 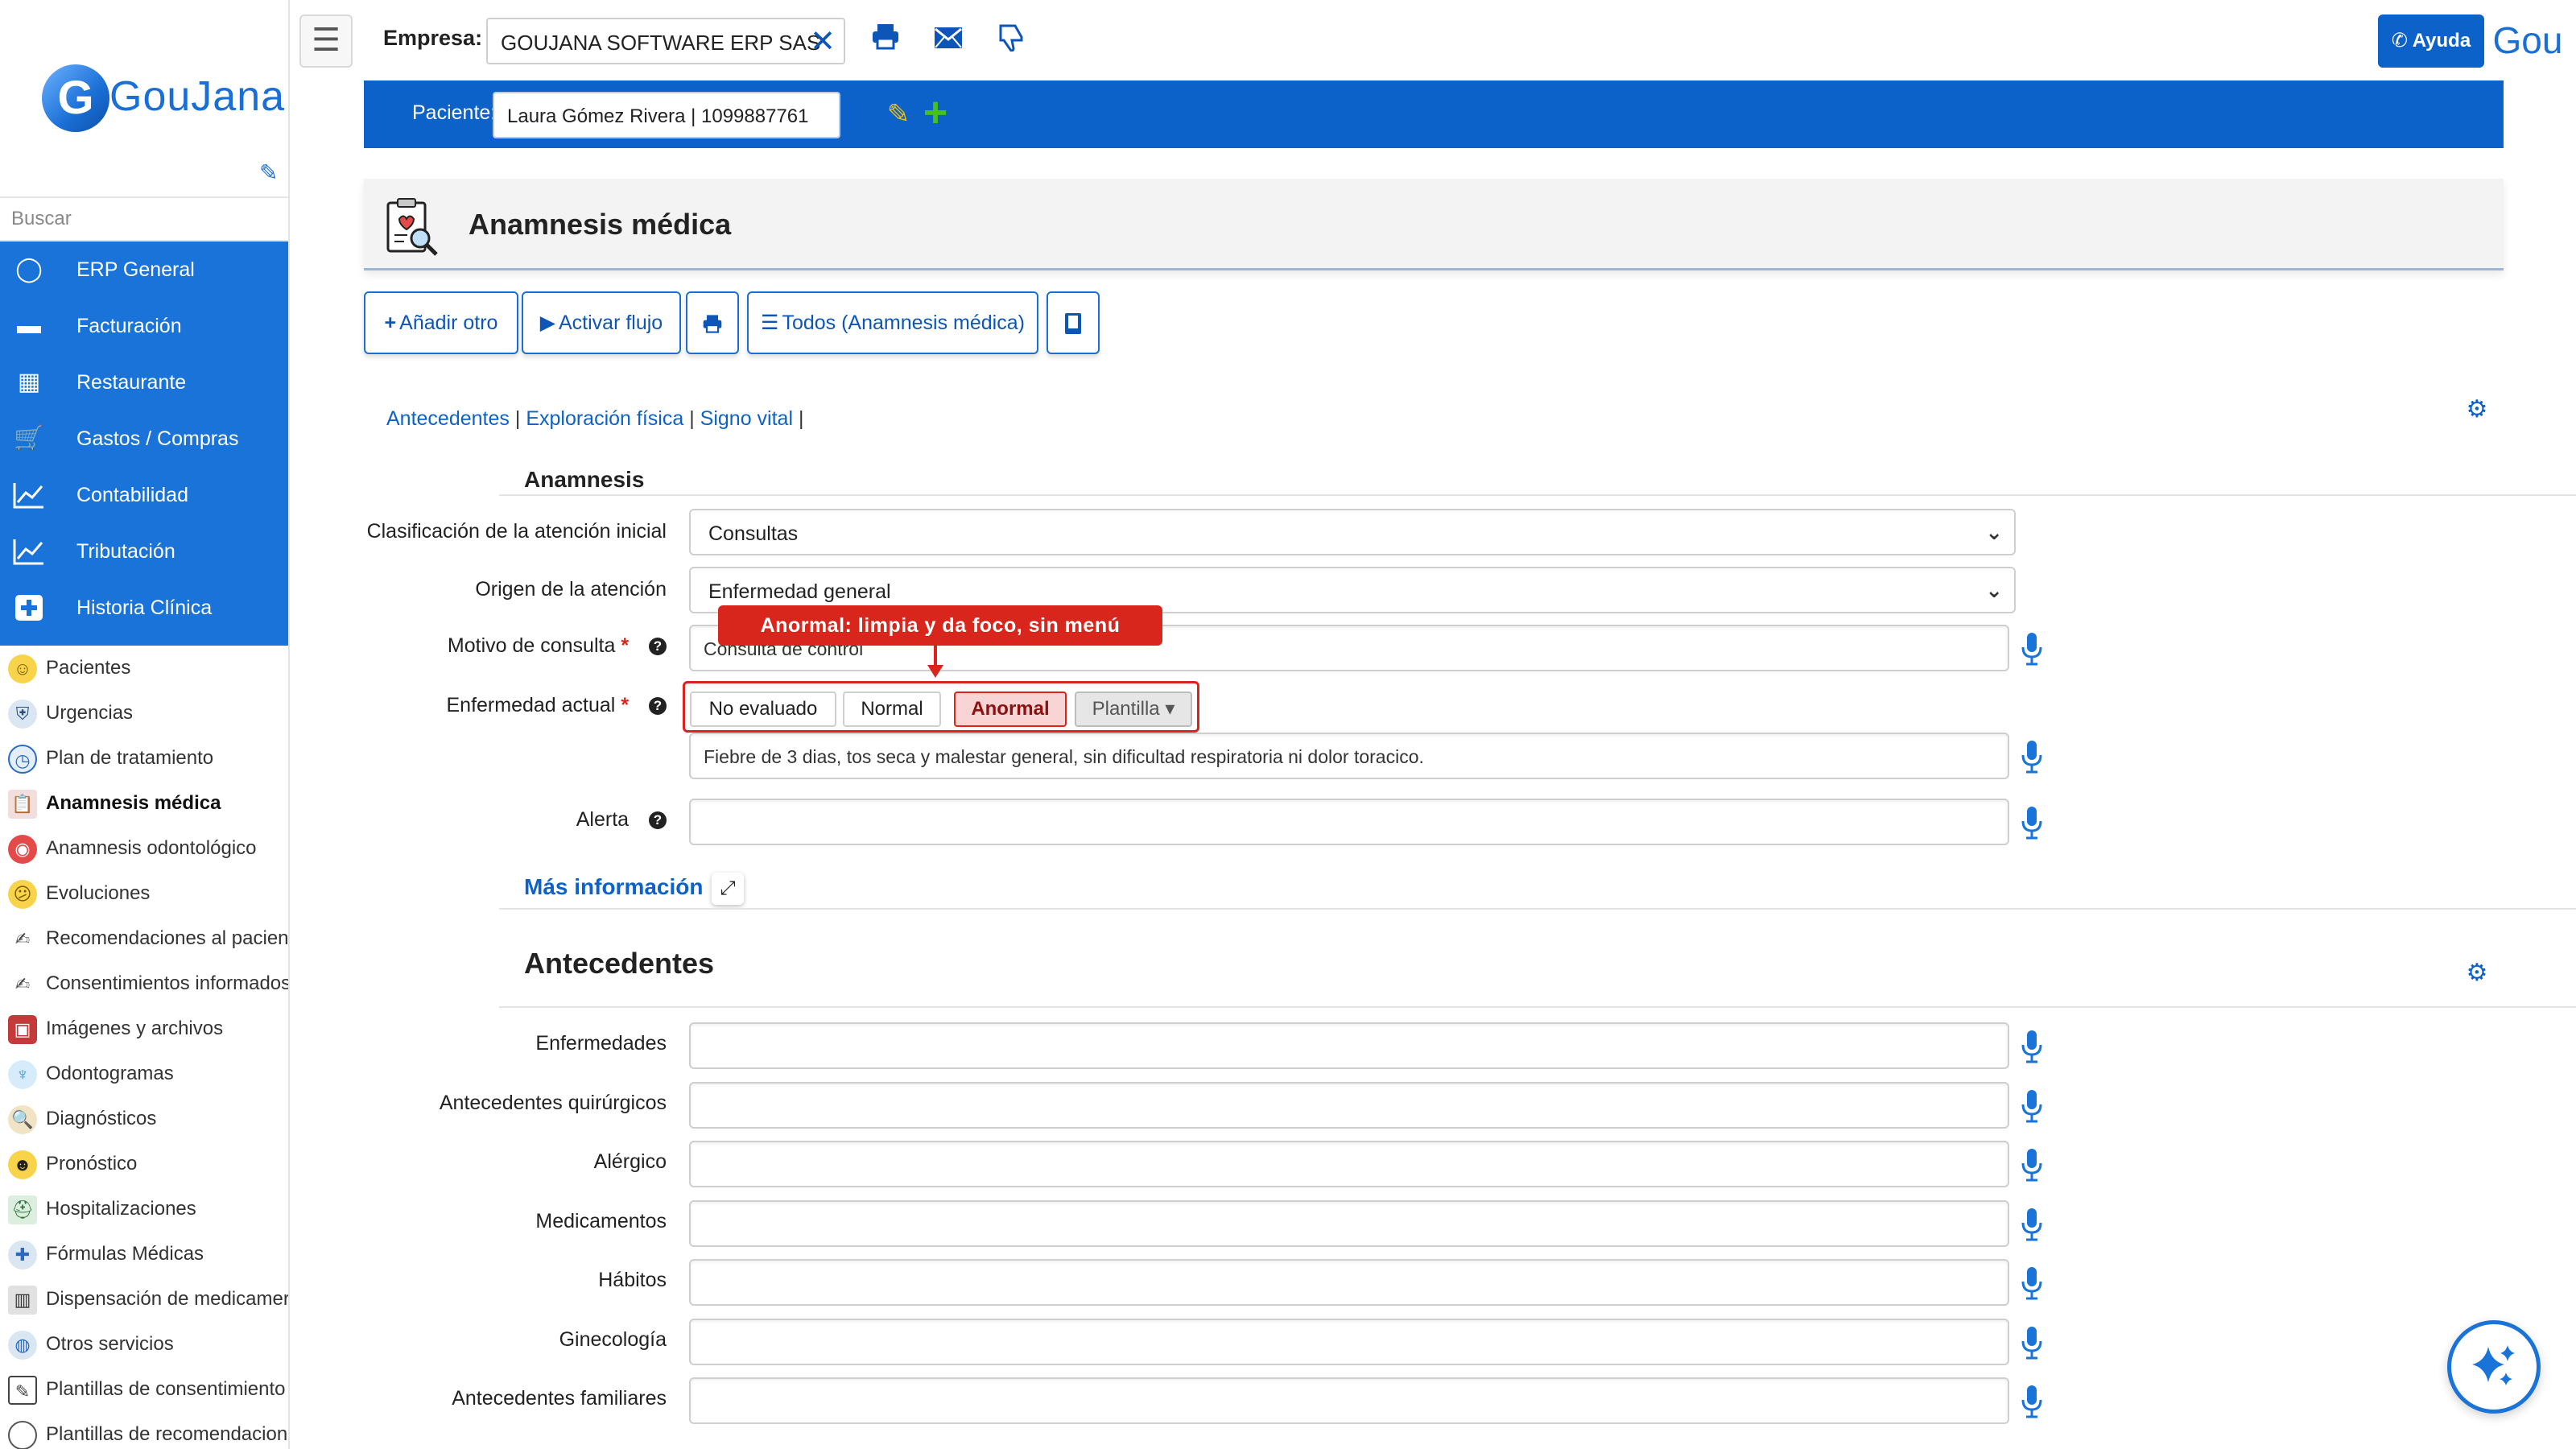 I want to click on sidebar-item-anamnesis-odontologico: ◉ Anamnesis odontológico, so click(x=144, y=848).